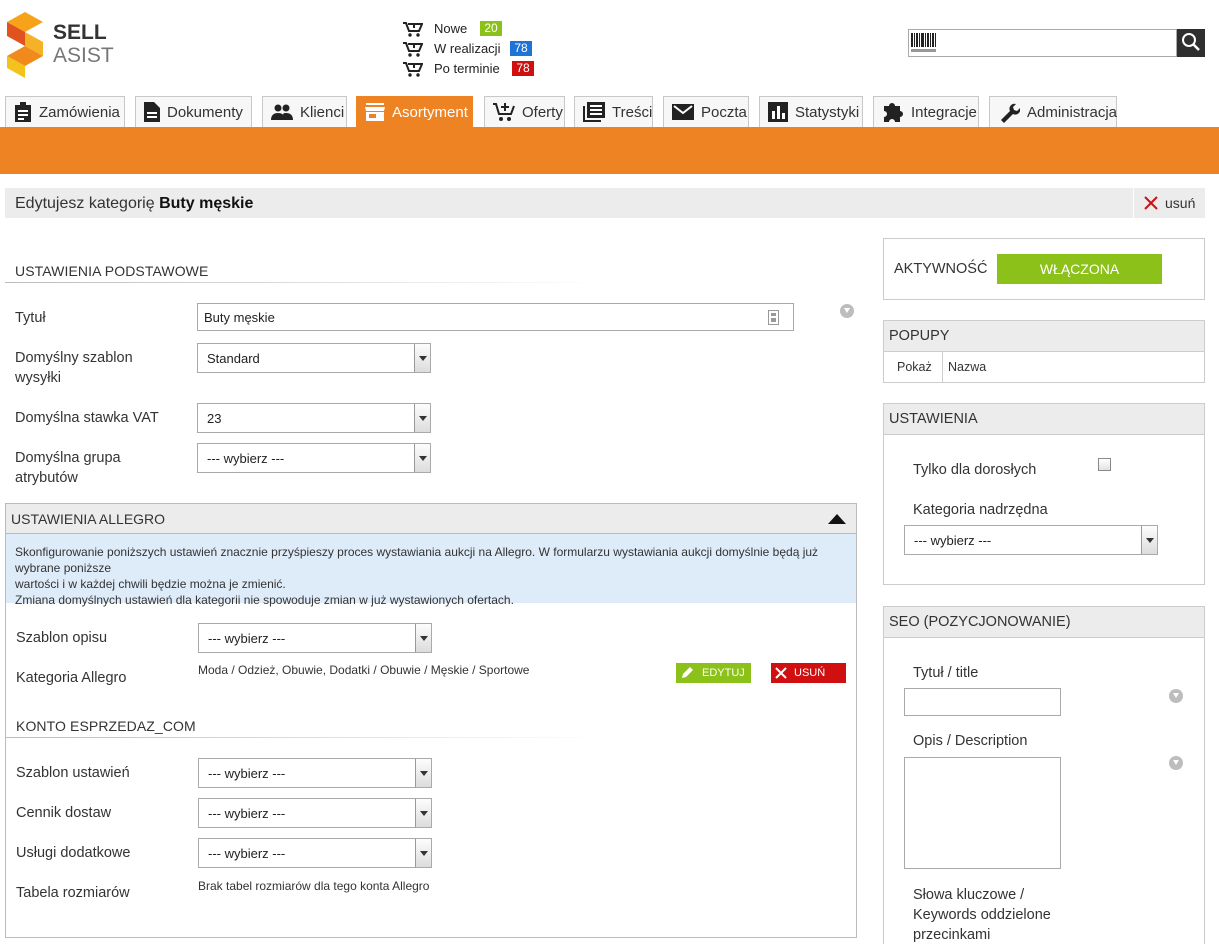 This screenshot has height=945, width=1219. I want to click on order-count-badge: 78, so click(523, 68).